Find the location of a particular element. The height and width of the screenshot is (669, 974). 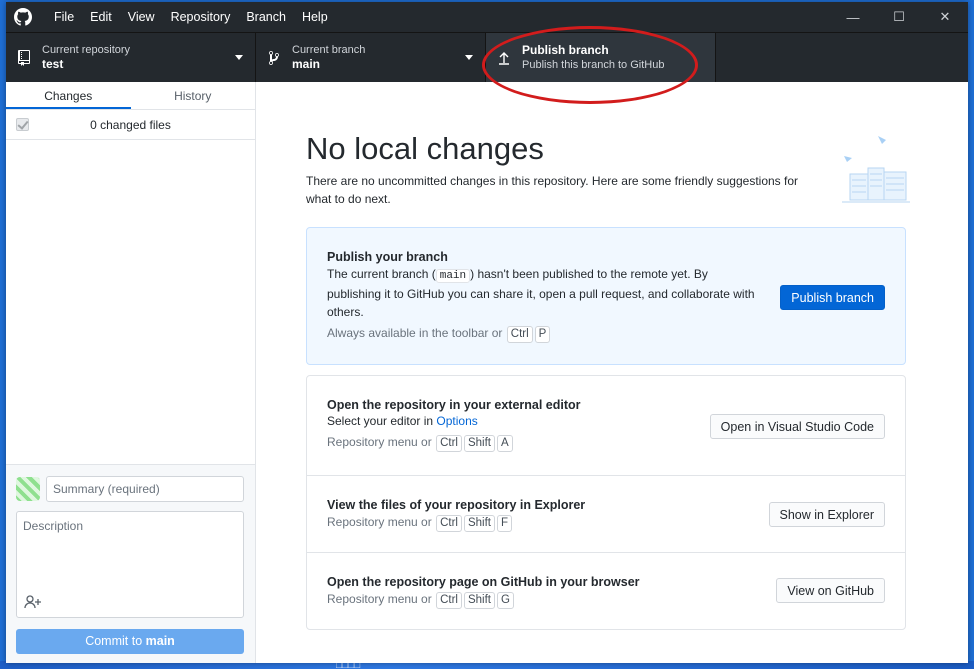

publish-card-body-part1: The current branch ( is located at coordinates (381, 274).